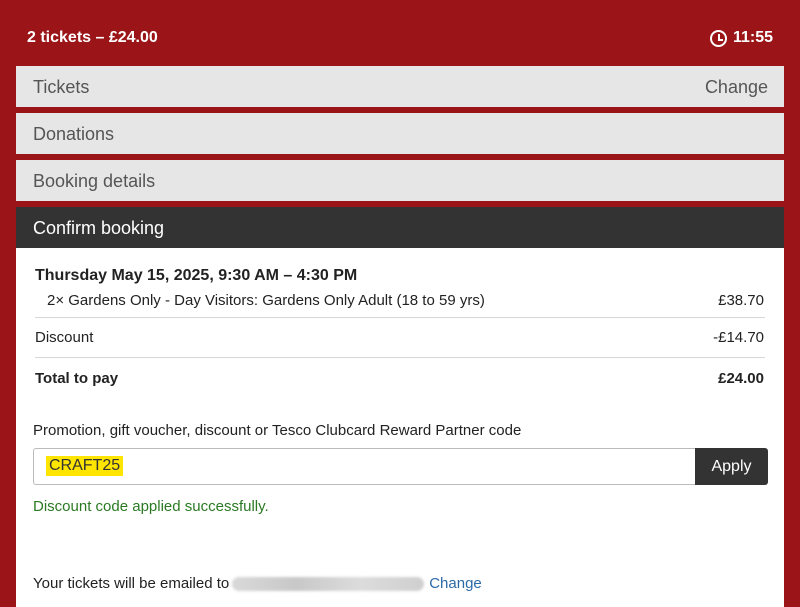  I want to click on discount-success-message: Discount code applied successfully., so click(151, 506).